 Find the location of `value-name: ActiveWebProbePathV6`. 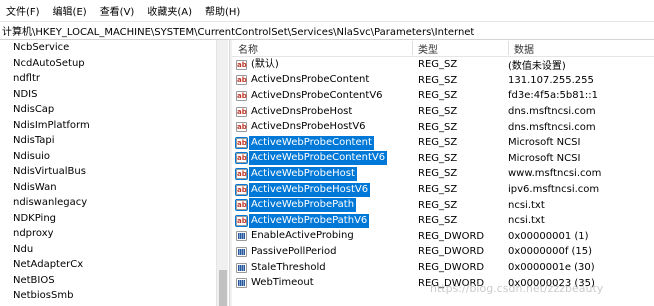

value-name: ActiveWebProbePathV6 is located at coordinates (309, 220).